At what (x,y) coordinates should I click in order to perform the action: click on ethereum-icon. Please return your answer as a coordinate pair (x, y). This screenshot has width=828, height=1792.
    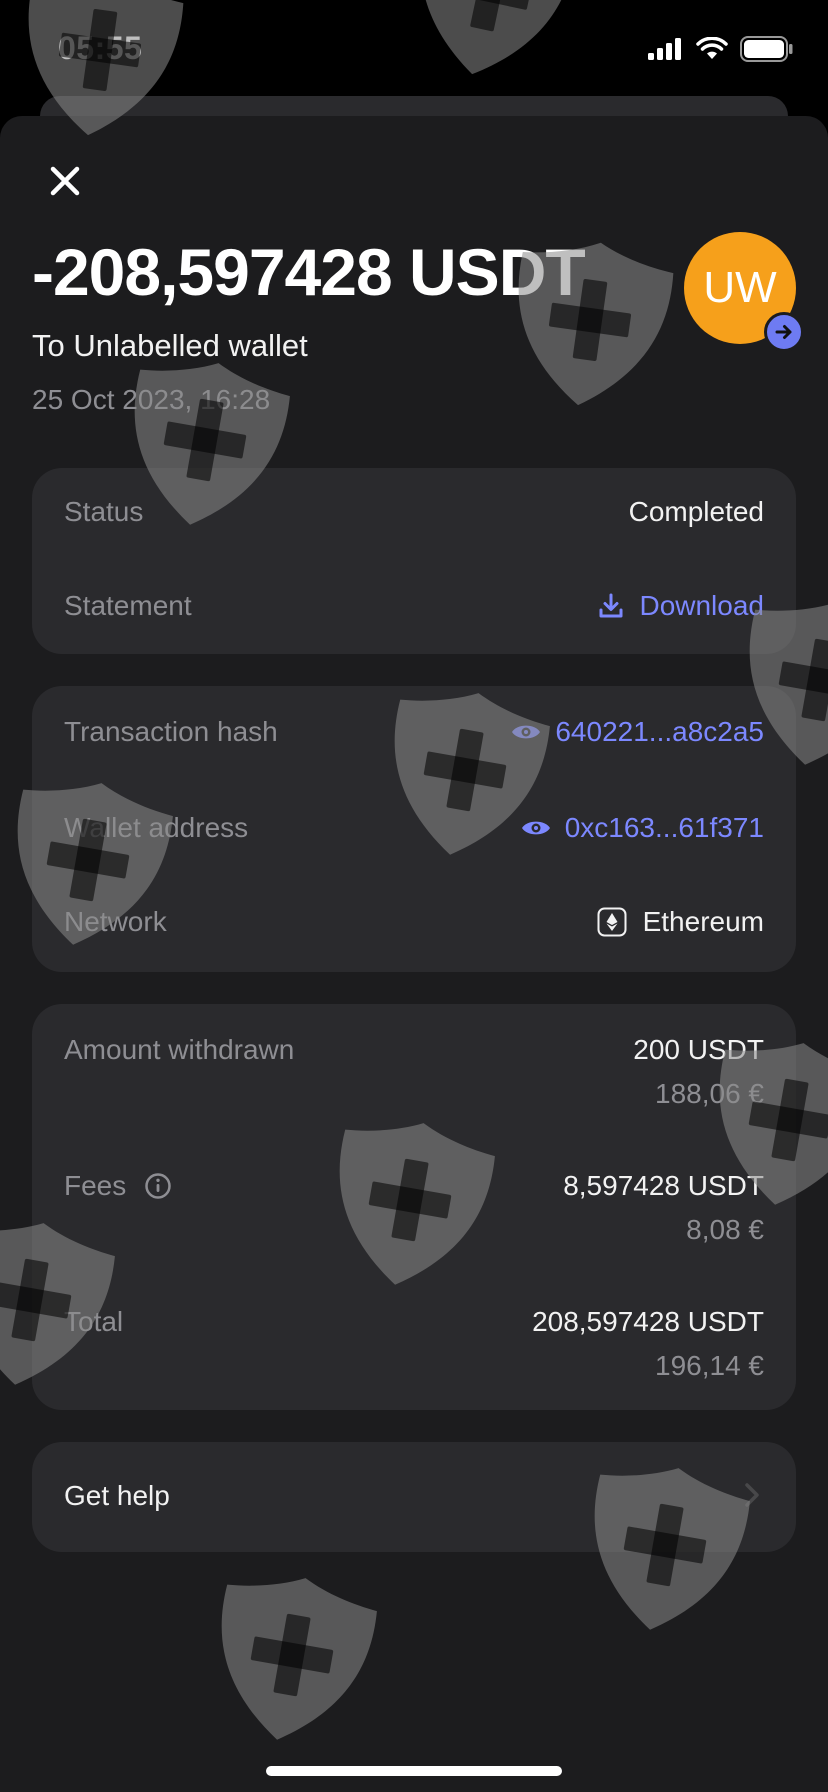
    Looking at the image, I should click on (612, 922).